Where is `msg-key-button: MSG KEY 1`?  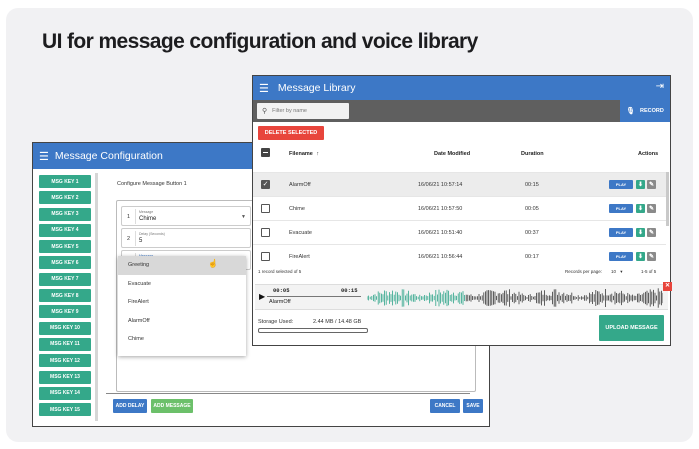
msg-key-button: MSG KEY 1 is located at coordinates (65, 181).